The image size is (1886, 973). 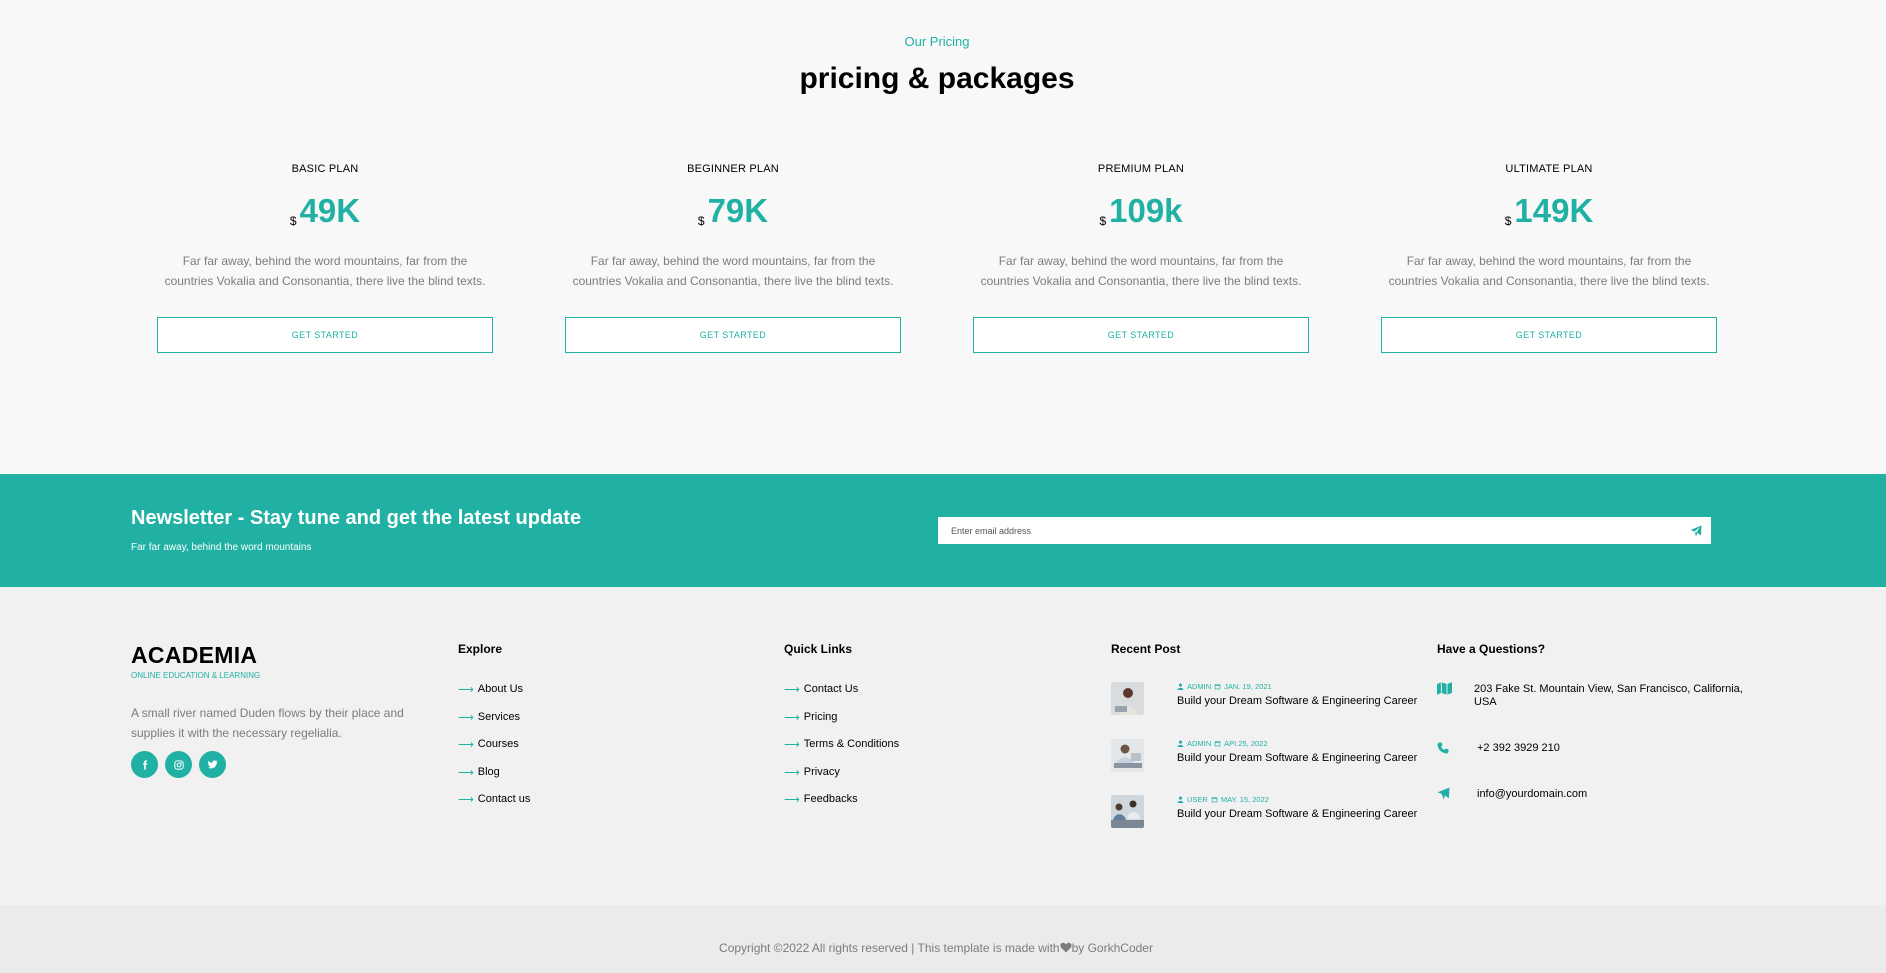 What do you see at coordinates (330, 210) in the screenshot?
I see `price-amount: 49K` at bounding box center [330, 210].